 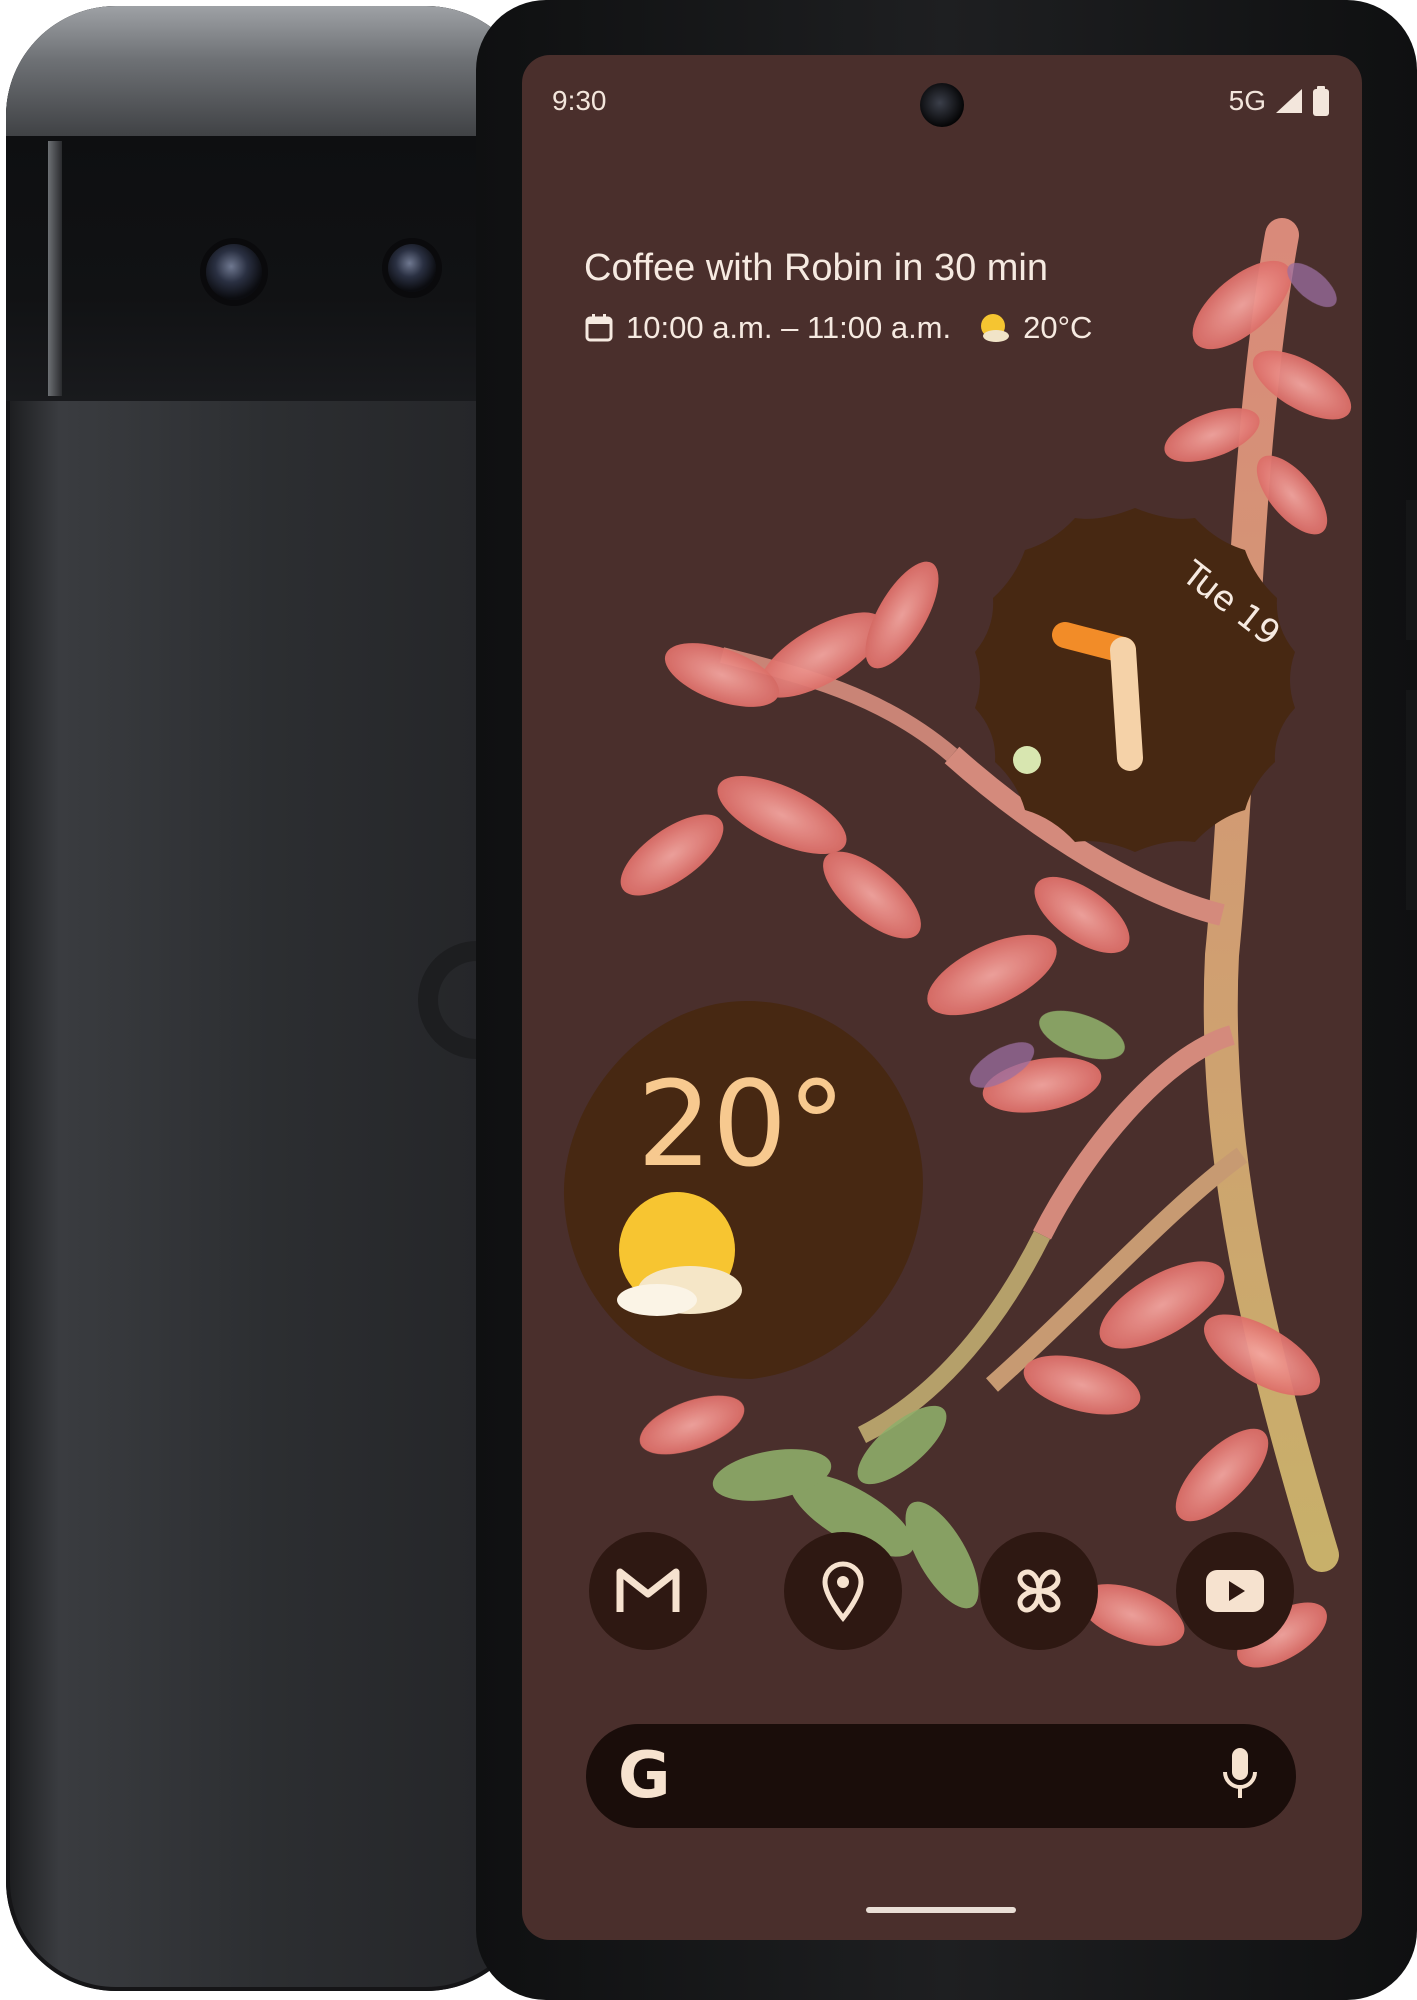 What do you see at coordinates (1411, 800) in the screenshot?
I see `volume-button` at bounding box center [1411, 800].